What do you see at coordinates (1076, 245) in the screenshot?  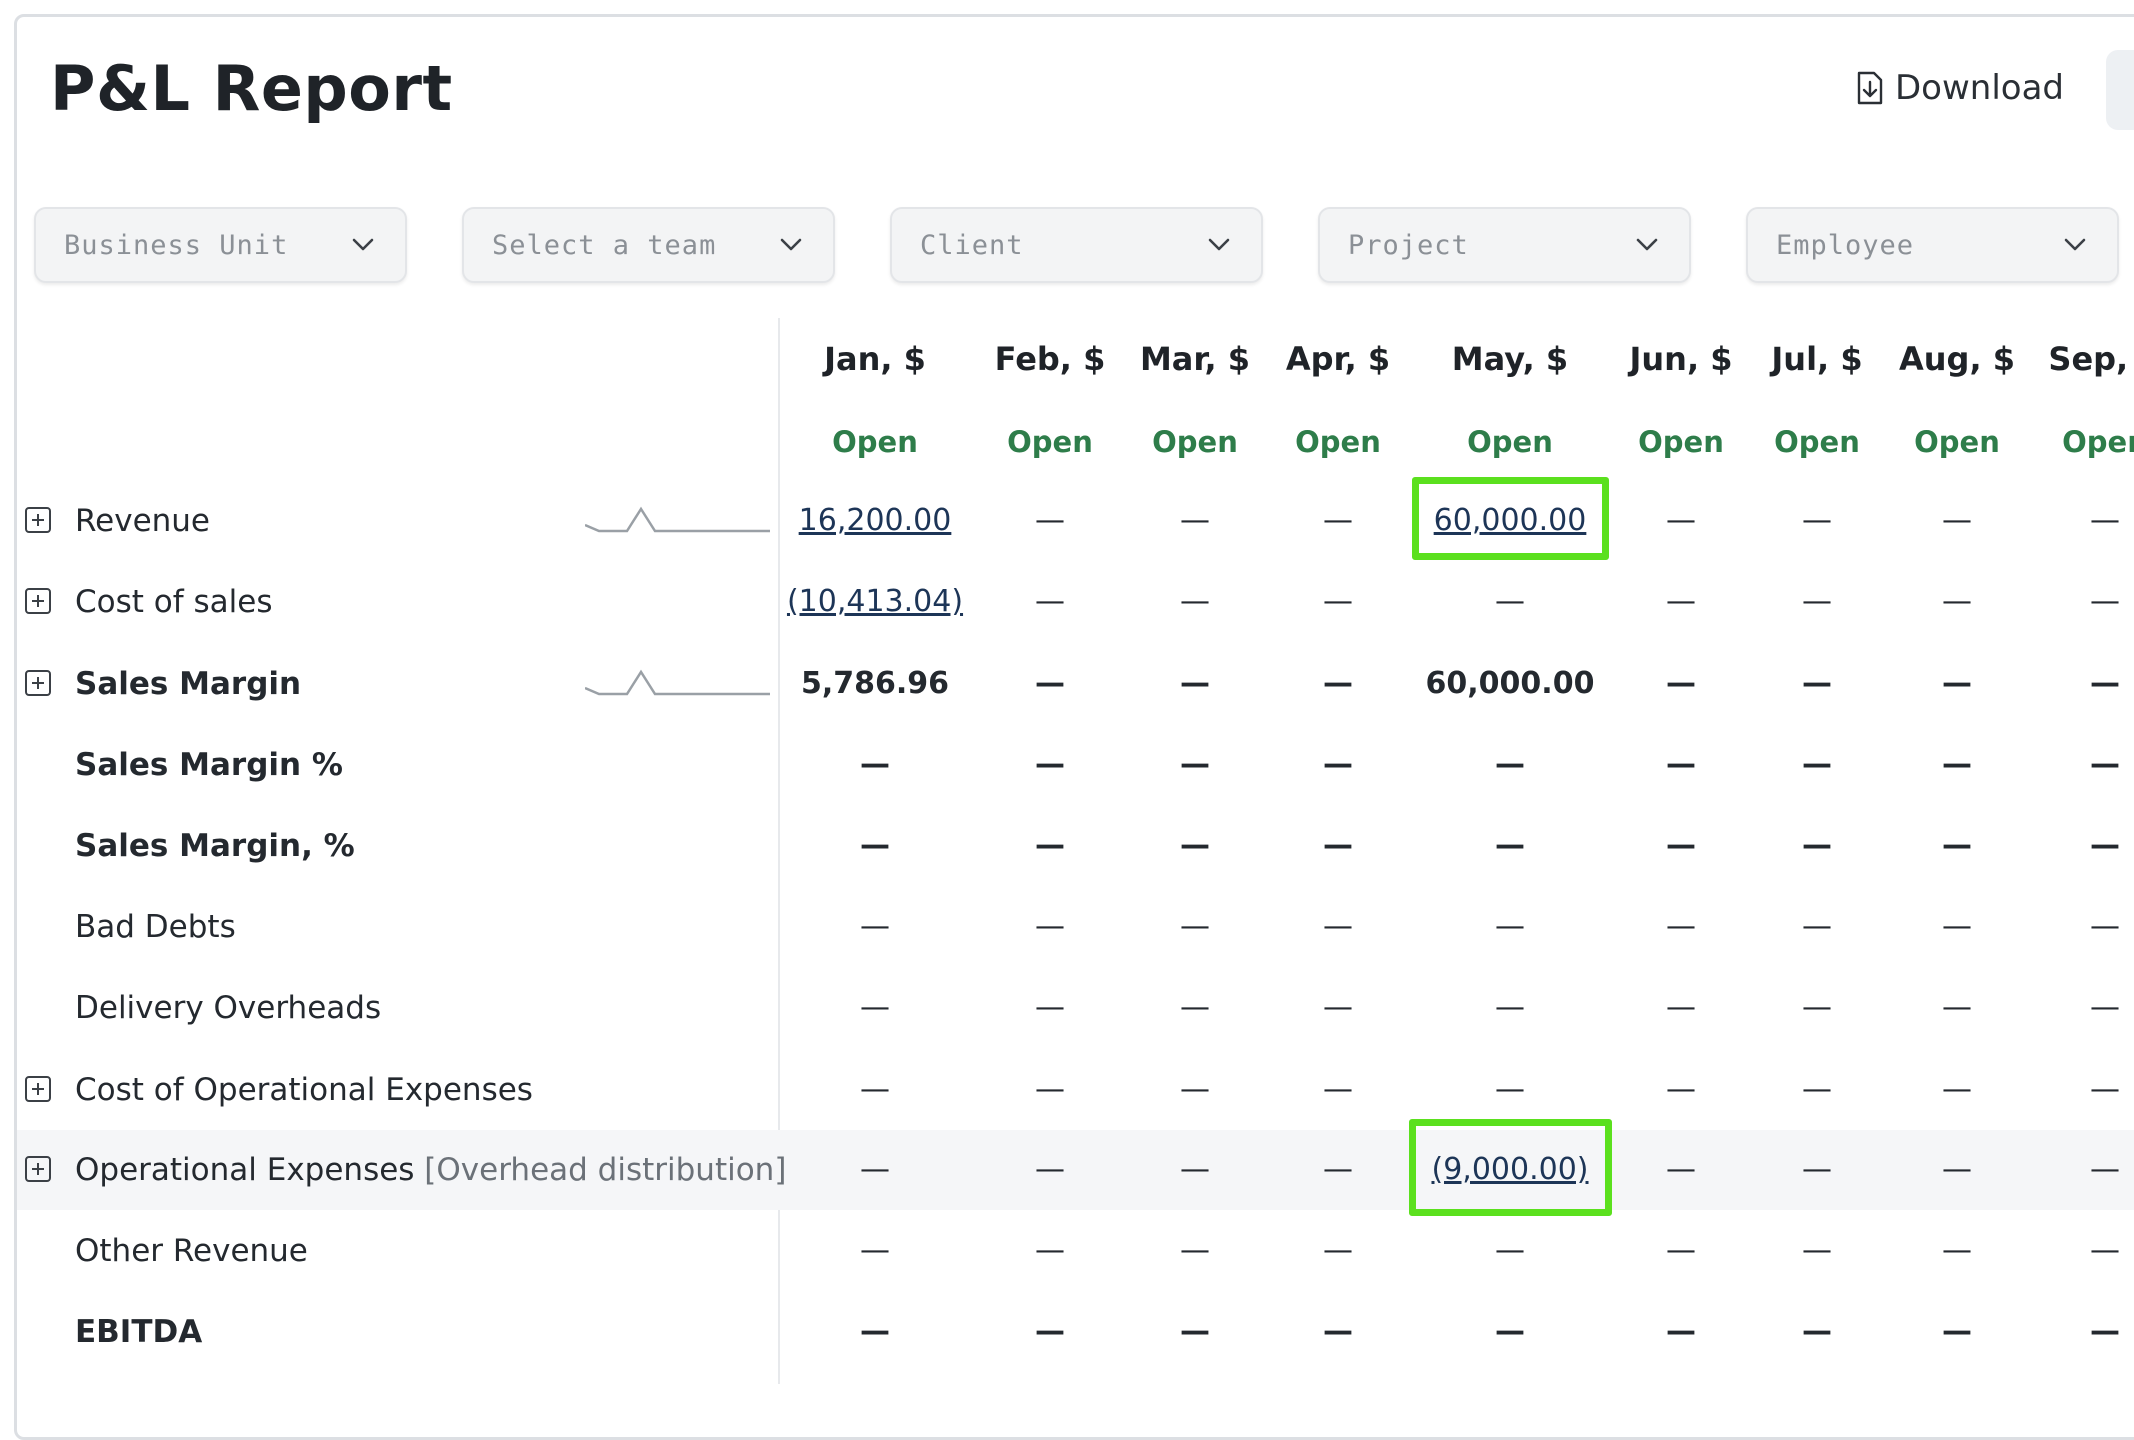 I see `client-select: Client` at bounding box center [1076, 245].